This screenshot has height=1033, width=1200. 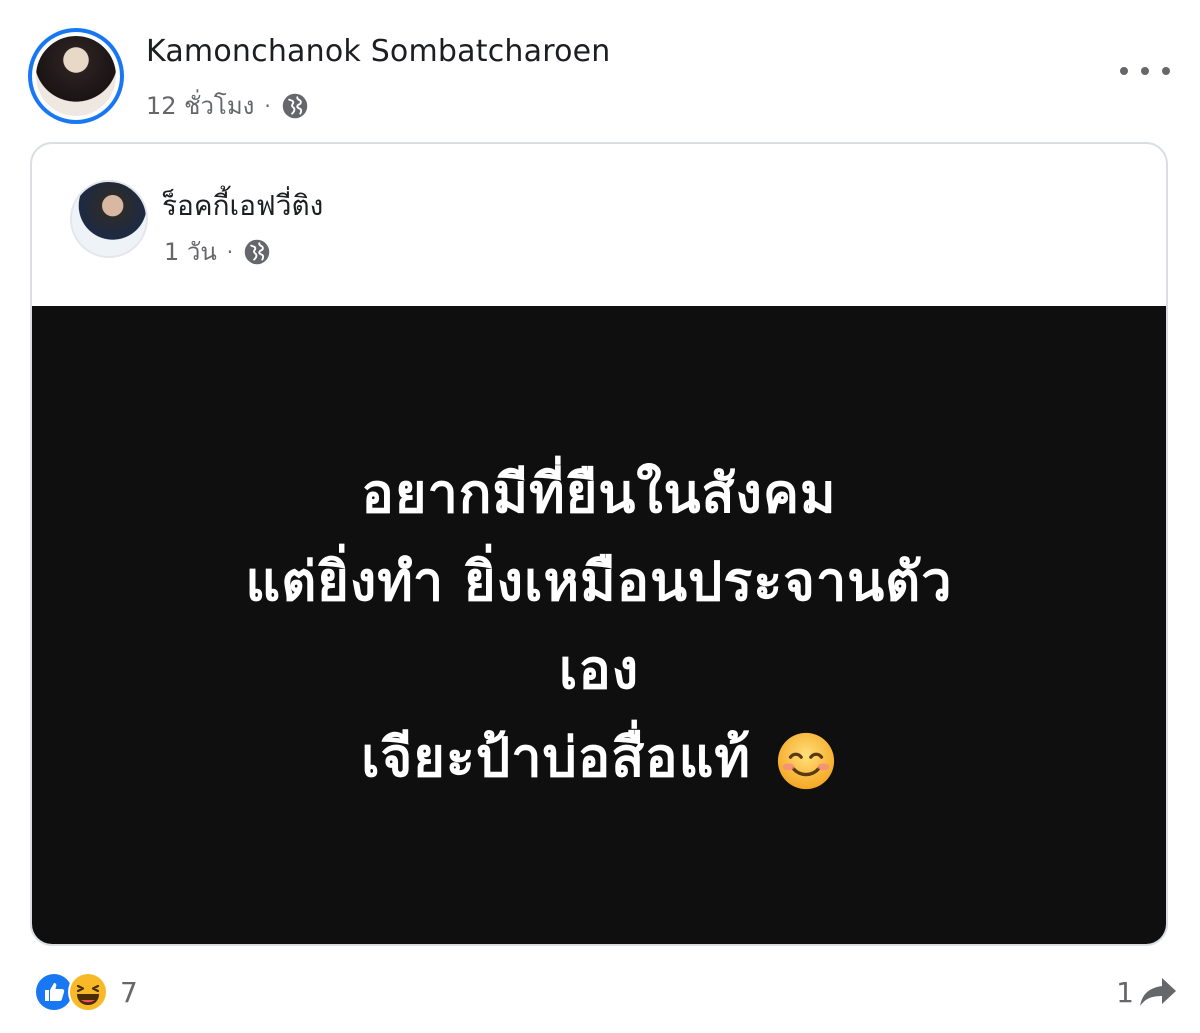 I want to click on share-summary: 1, so click(x=1147, y=992).